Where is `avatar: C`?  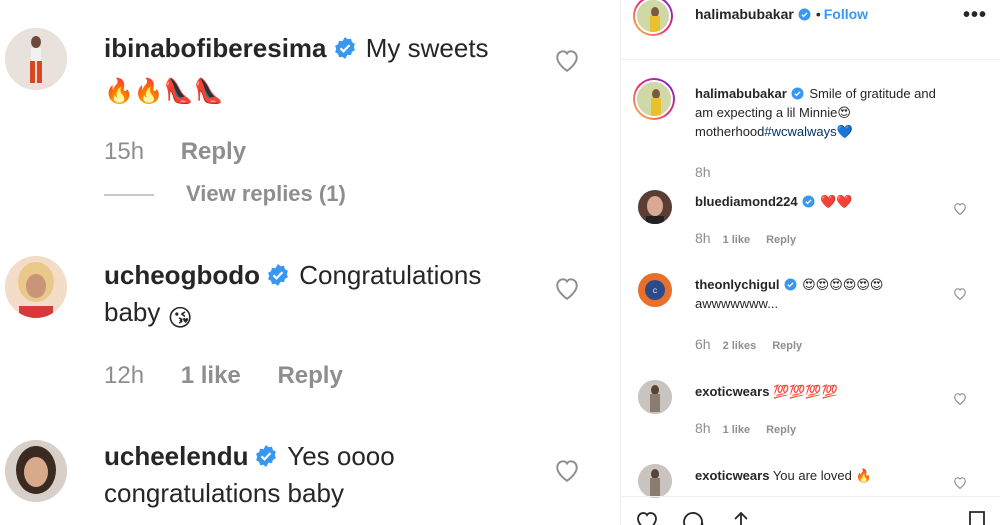 avatar: C is located at coordinates (655, 290).